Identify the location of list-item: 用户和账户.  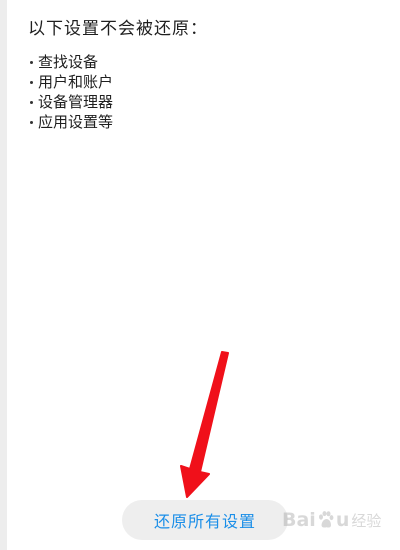
(208, 82).